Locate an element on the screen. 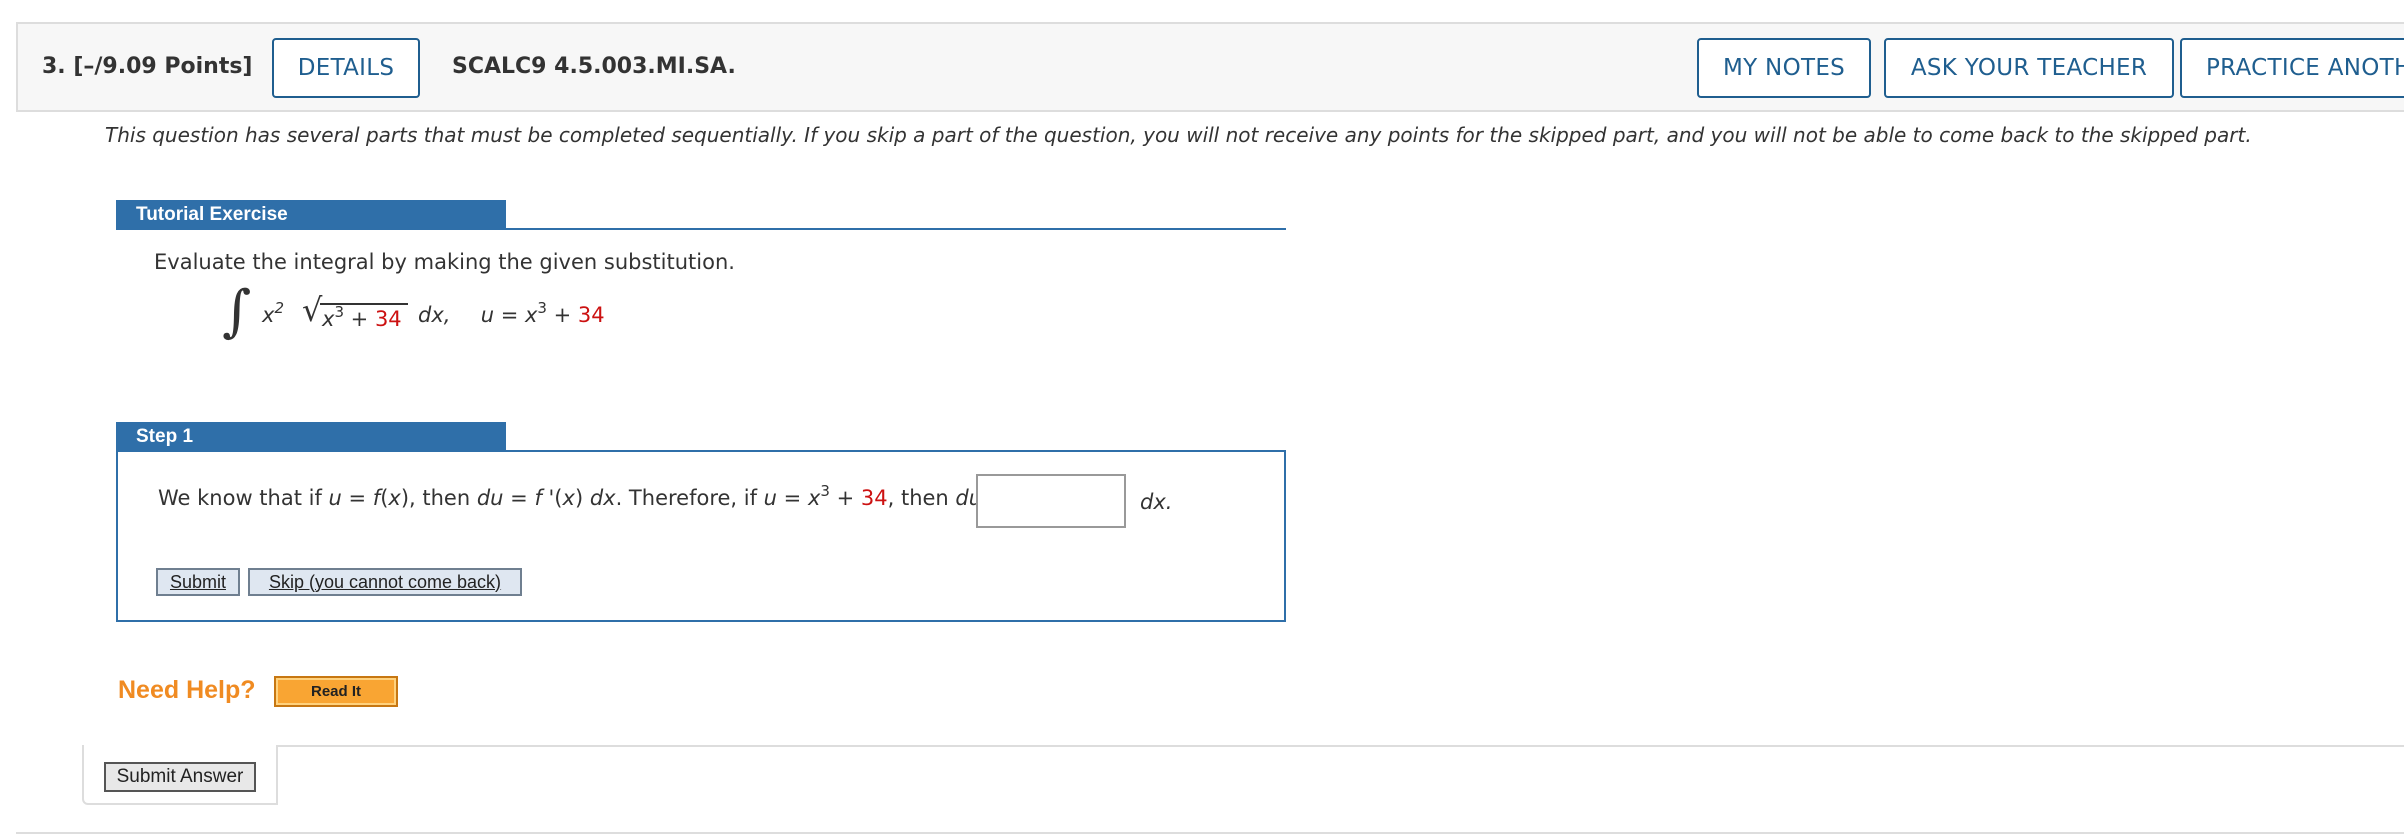 Image resolution: width=2404 pixels, height=836 pixels. tutorial-exercise-title: Tutorial Exercise is located at coordinates (311, 215).